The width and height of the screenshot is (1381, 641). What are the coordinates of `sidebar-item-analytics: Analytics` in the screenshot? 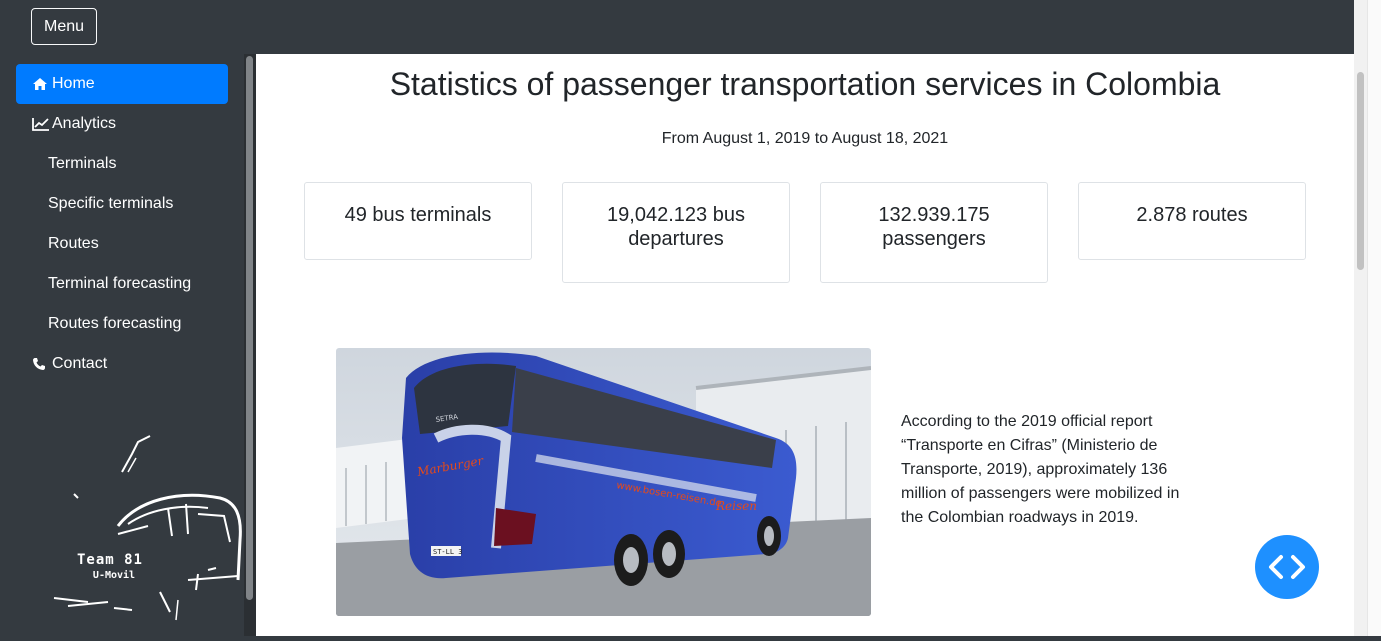 It's located at (122, 124).